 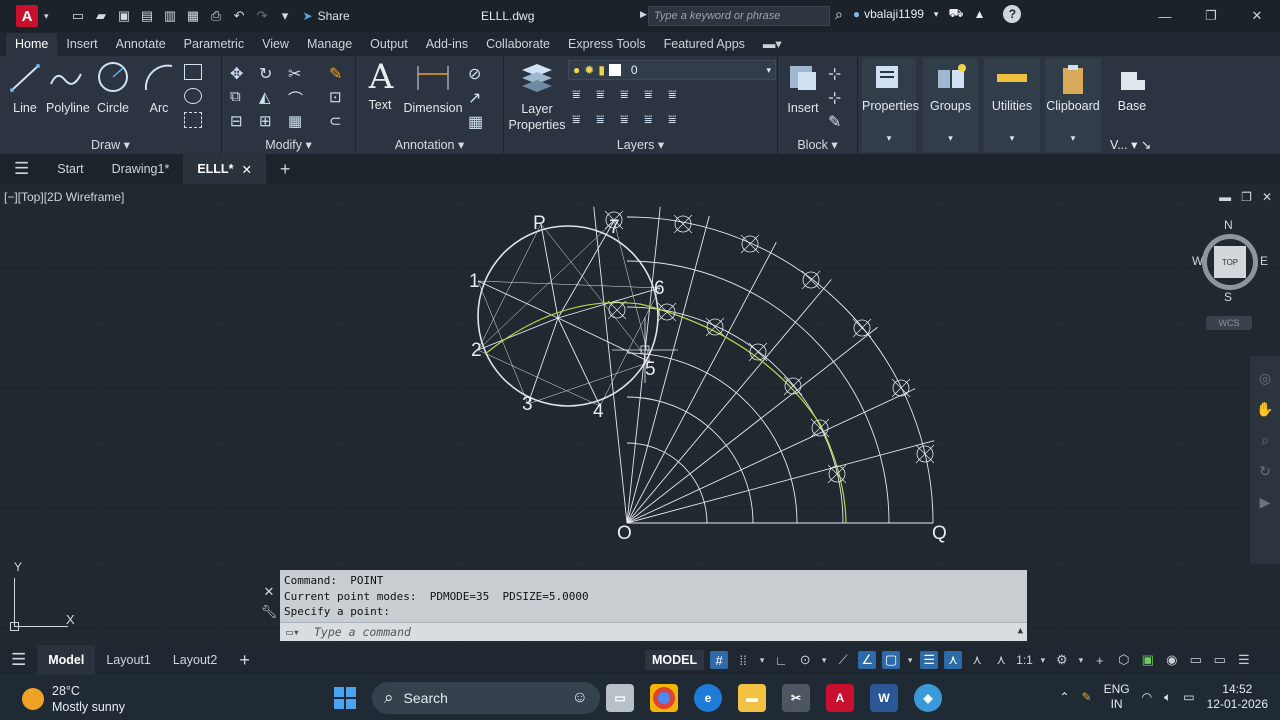 What do you see at coordinates (1043, 660) in the screenshot?
I see `scale-dropdown-icon: ▾` at bounding box center [1043, 660].